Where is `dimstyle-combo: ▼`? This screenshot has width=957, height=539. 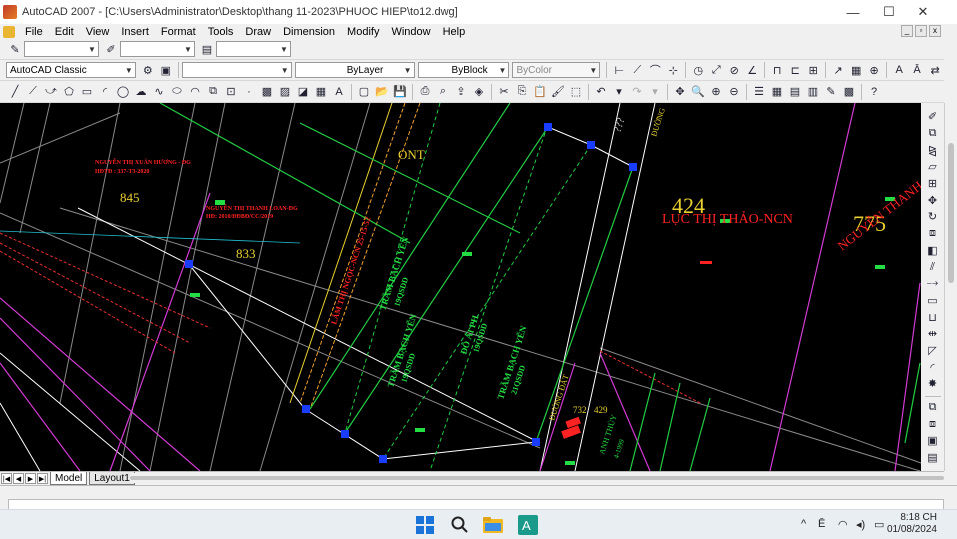
dimstyle-combo: ▼ is located at coordinates (61, 49).